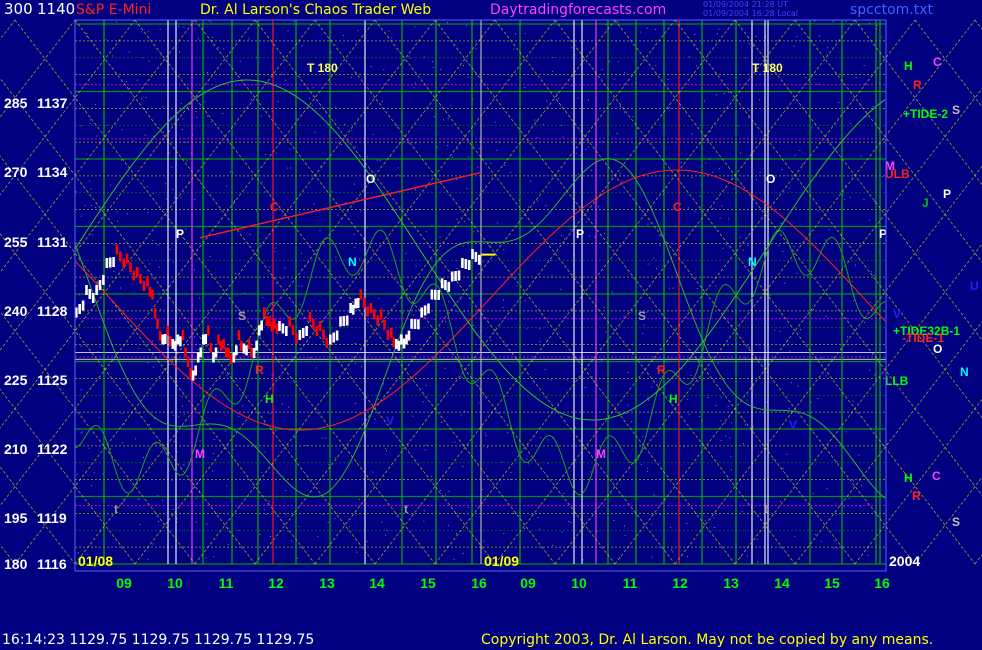 The height and width of the screenshot is (650, 982). Describe the element at coordinates (52, 103) in the screenshot. I see `y-right-tick: 1137` at that location.